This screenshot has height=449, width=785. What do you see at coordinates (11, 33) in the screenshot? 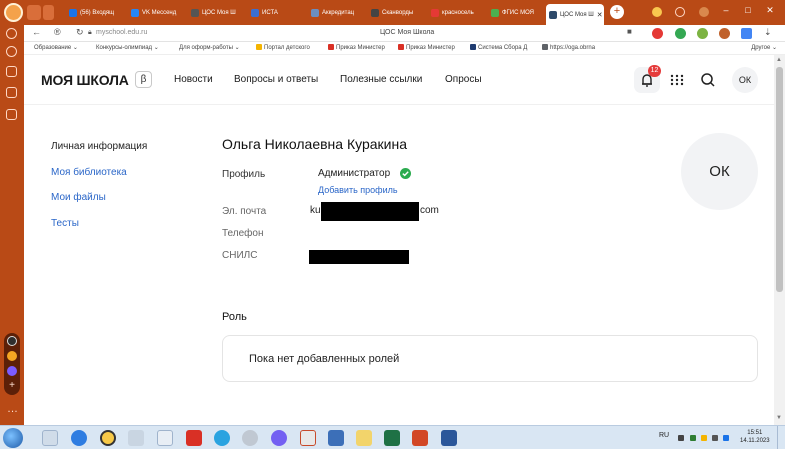
I see `history-icon` at bounding box center [11, 33].